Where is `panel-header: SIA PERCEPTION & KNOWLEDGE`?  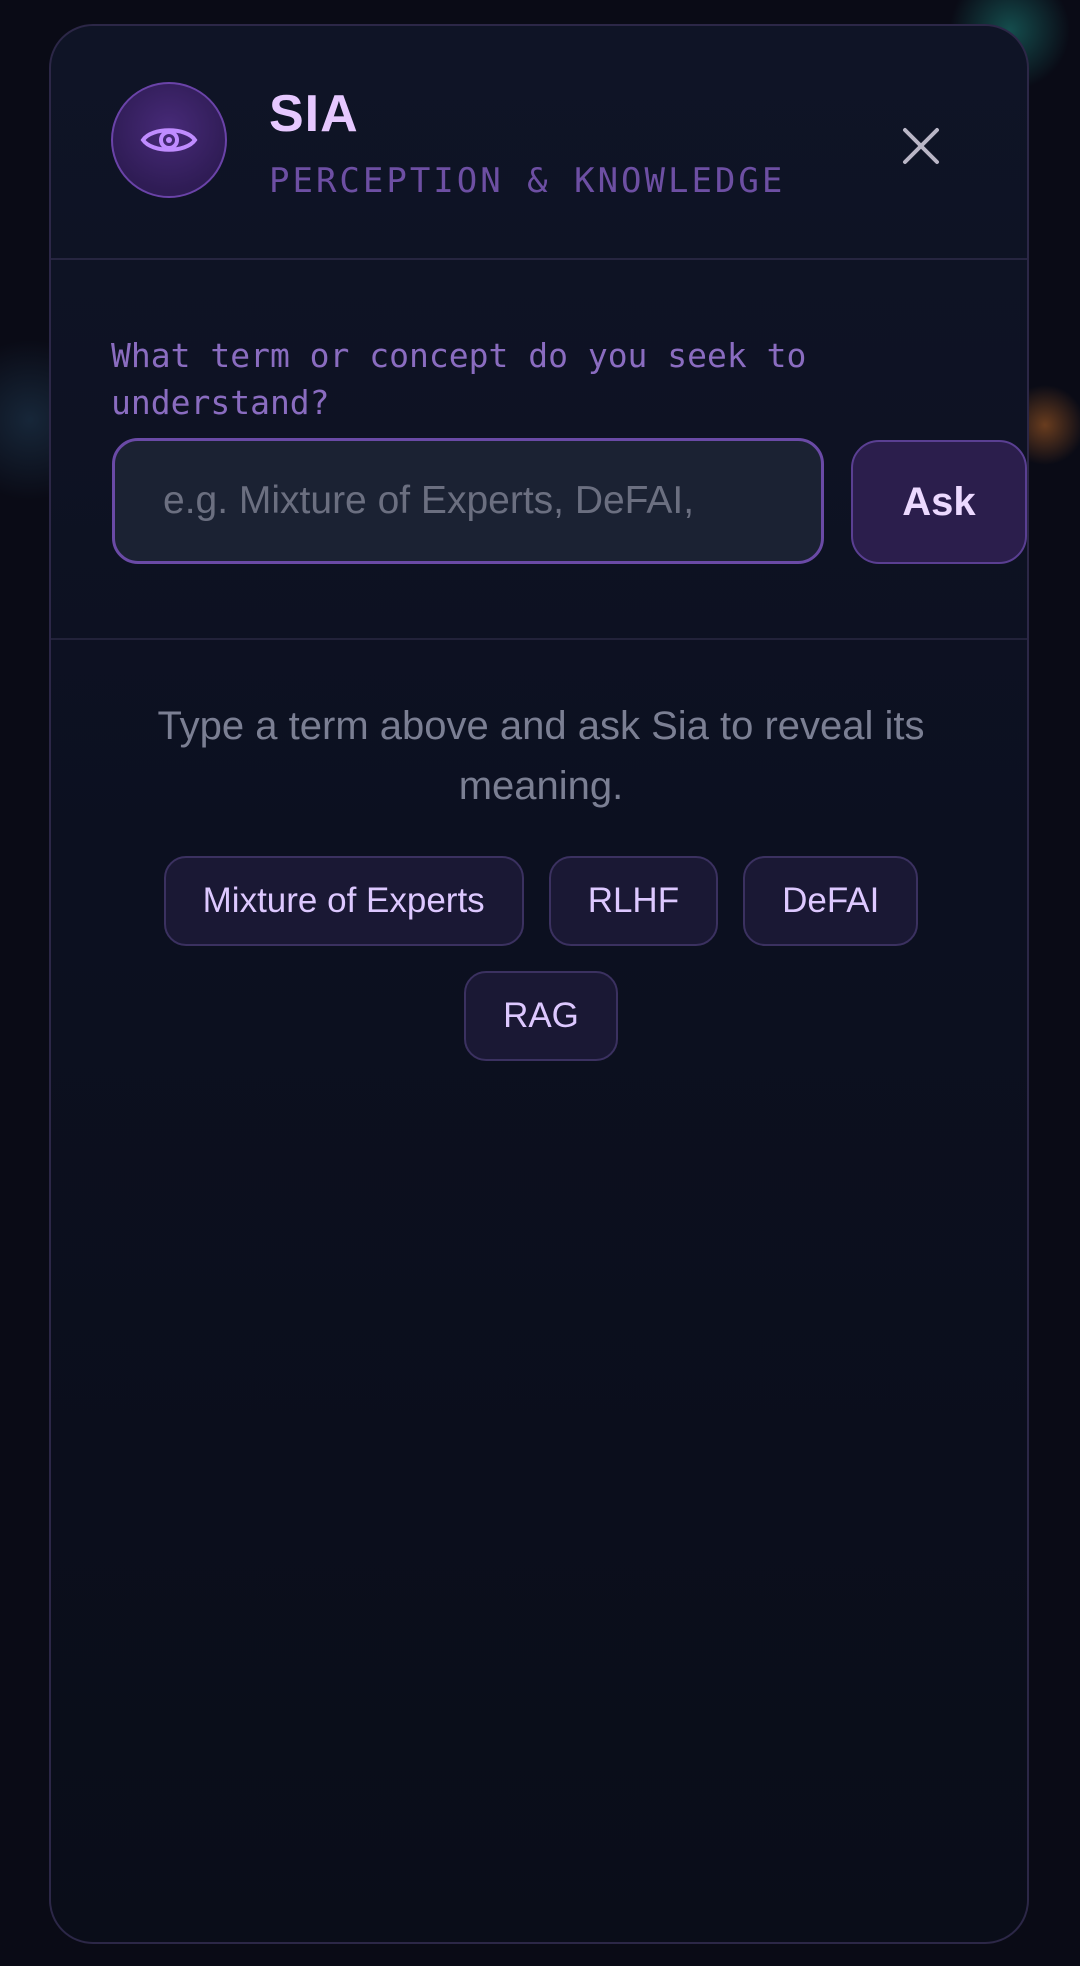 panel-header: SIA PERCEPTION & KNOWLEDGE is located at coordinates (539, 143).